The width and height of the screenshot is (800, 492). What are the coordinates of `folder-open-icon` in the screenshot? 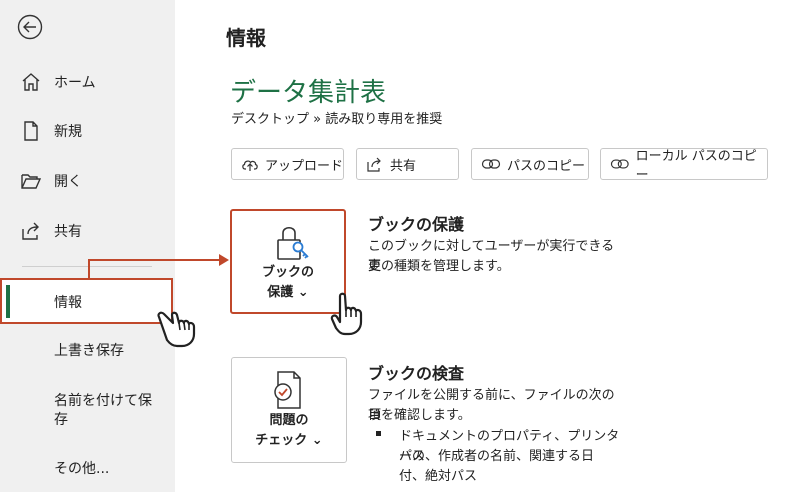 It's located at (31, 181).